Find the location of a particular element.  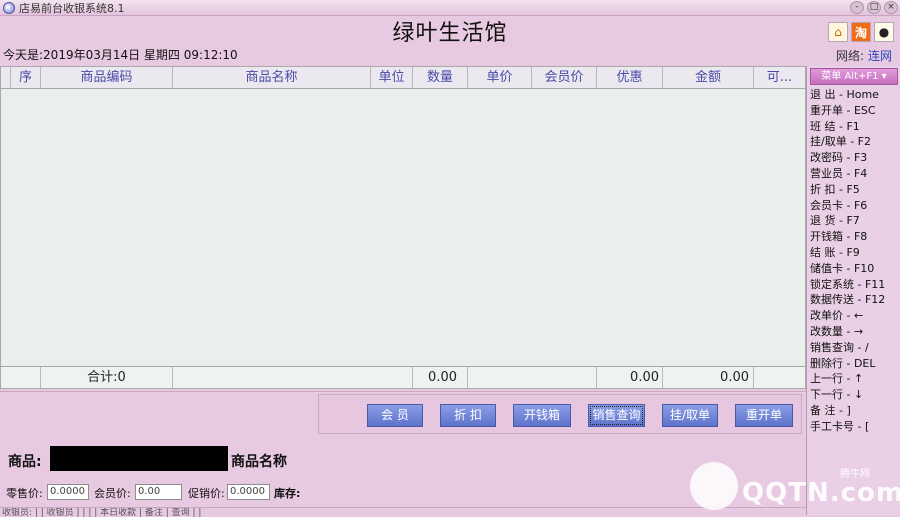

watermark-brand: QQTN.com is located at coordinates (821, 493).